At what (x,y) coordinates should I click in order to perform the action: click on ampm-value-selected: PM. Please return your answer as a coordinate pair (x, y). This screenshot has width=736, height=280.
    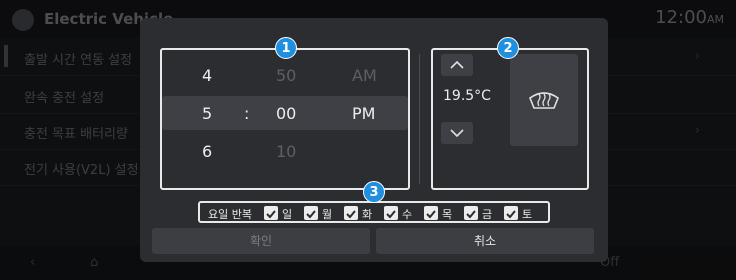
    Looking at the image, I should click on (364, 113).